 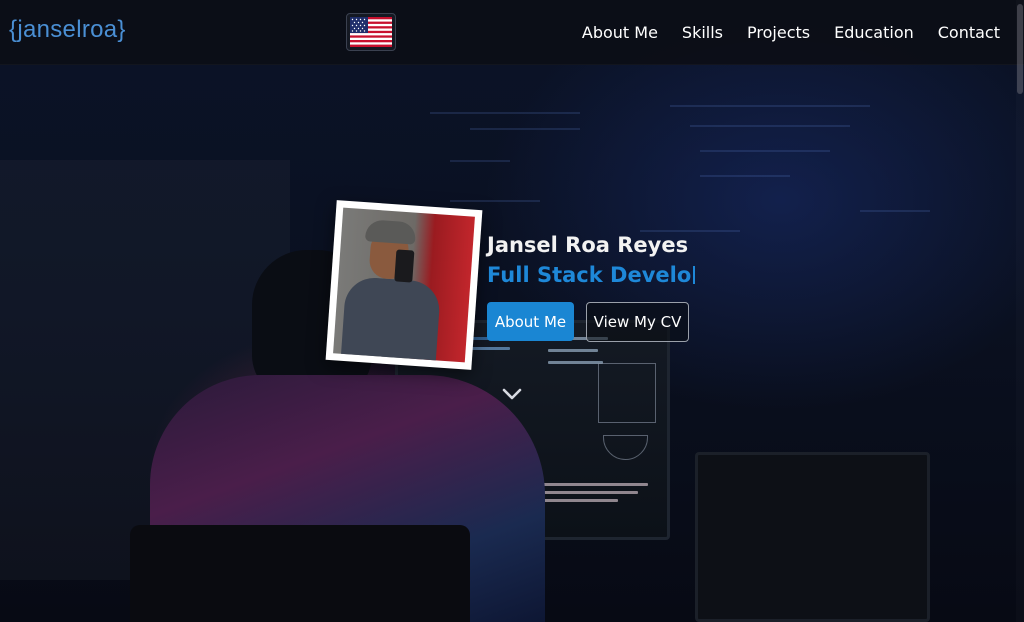 I want to click on nav-link-contact: Contact, so click(x=969, y=32).